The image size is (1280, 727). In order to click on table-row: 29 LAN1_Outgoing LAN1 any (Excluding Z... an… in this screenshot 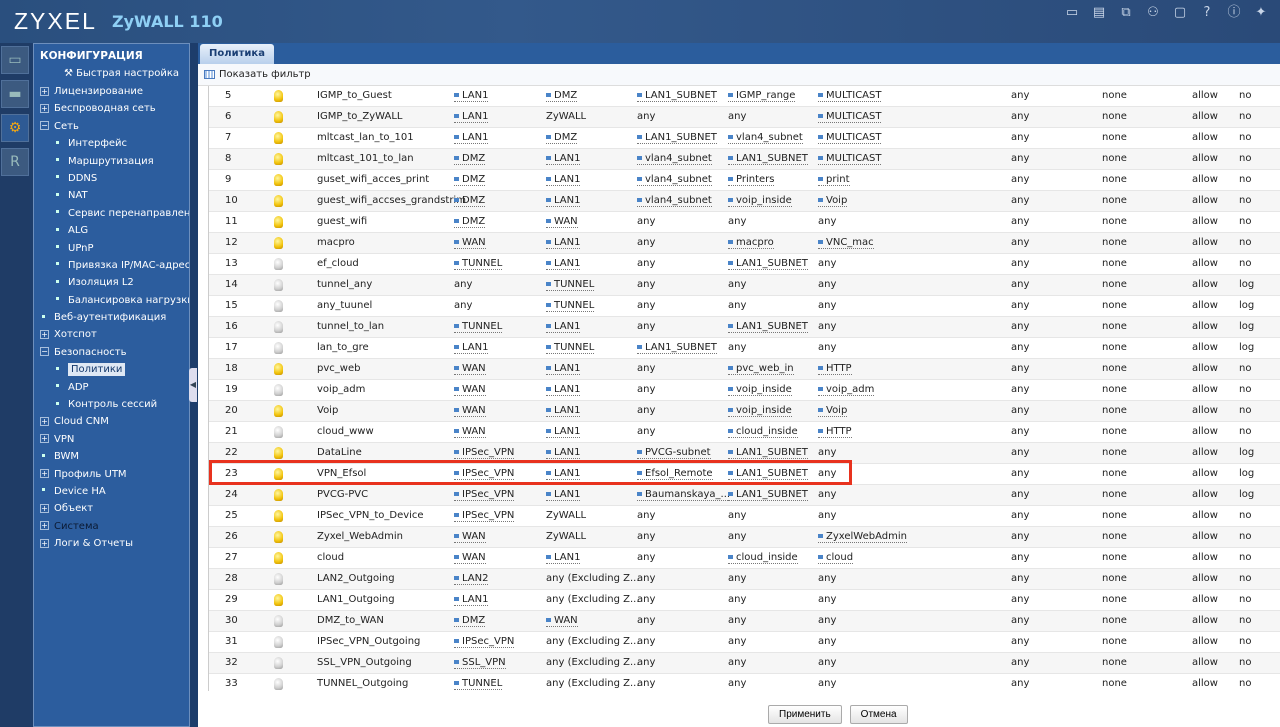, I will do `click(744, 600)`.